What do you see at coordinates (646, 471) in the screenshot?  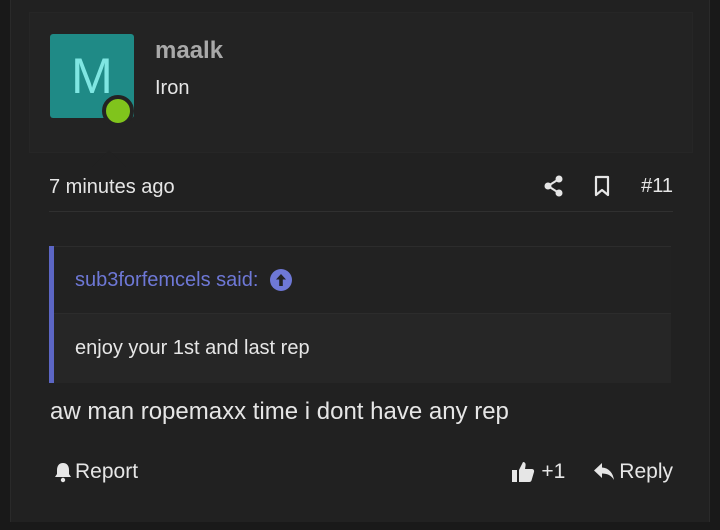 I see `reply-label: Reply` at bounding box center [646, 471].